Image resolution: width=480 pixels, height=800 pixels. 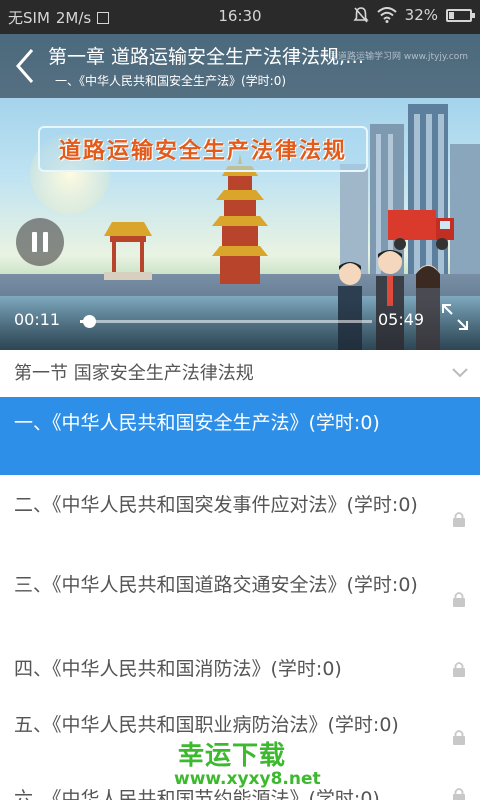 What do you see at coordinates (90, 321) in the screenshot?
I see `seek-thumb` at bounding box center [90, 321].